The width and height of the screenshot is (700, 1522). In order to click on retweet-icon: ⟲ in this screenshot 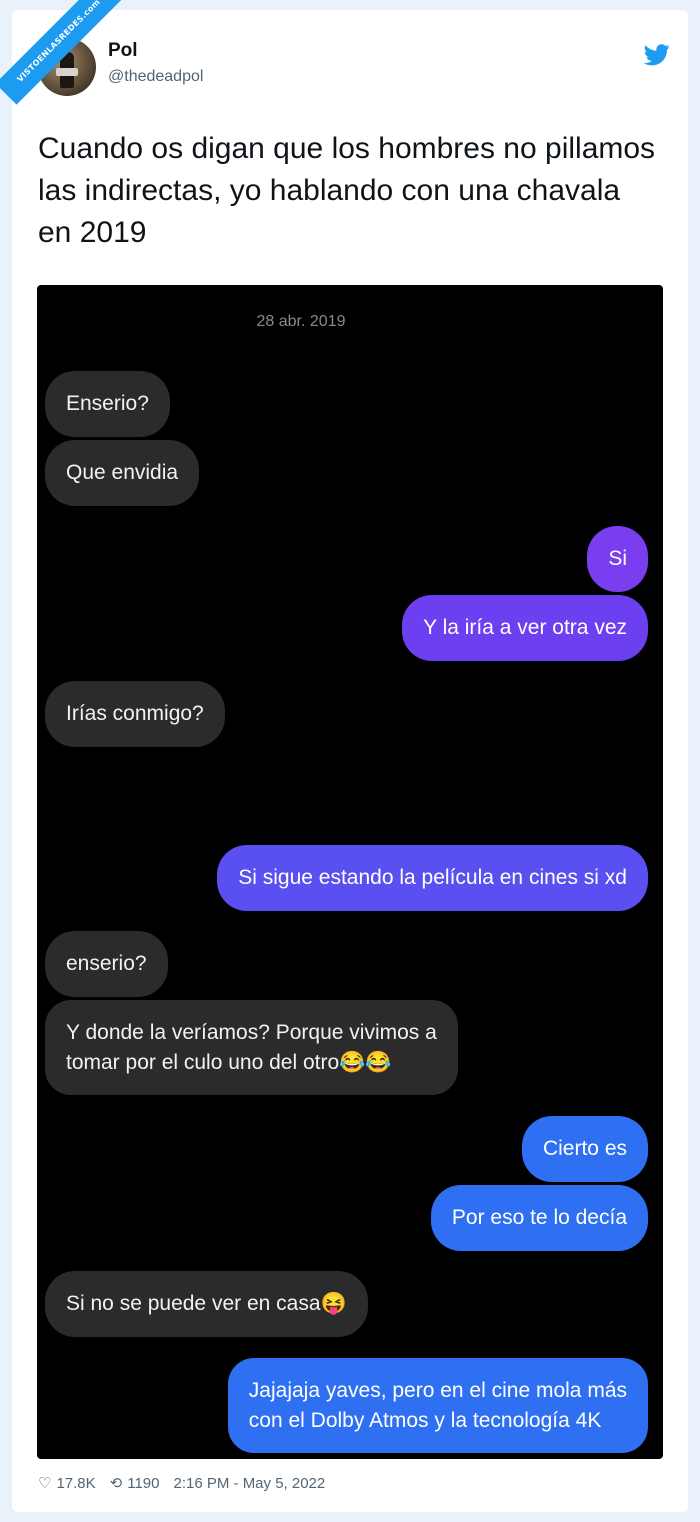, I will do `click(116, 1483)`.